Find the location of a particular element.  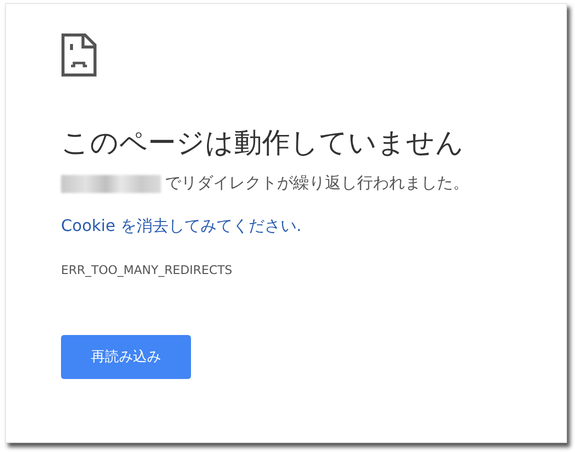

error-message: でリダイレクトが繰り返し行われました。 is located at coordinates (317, 183).